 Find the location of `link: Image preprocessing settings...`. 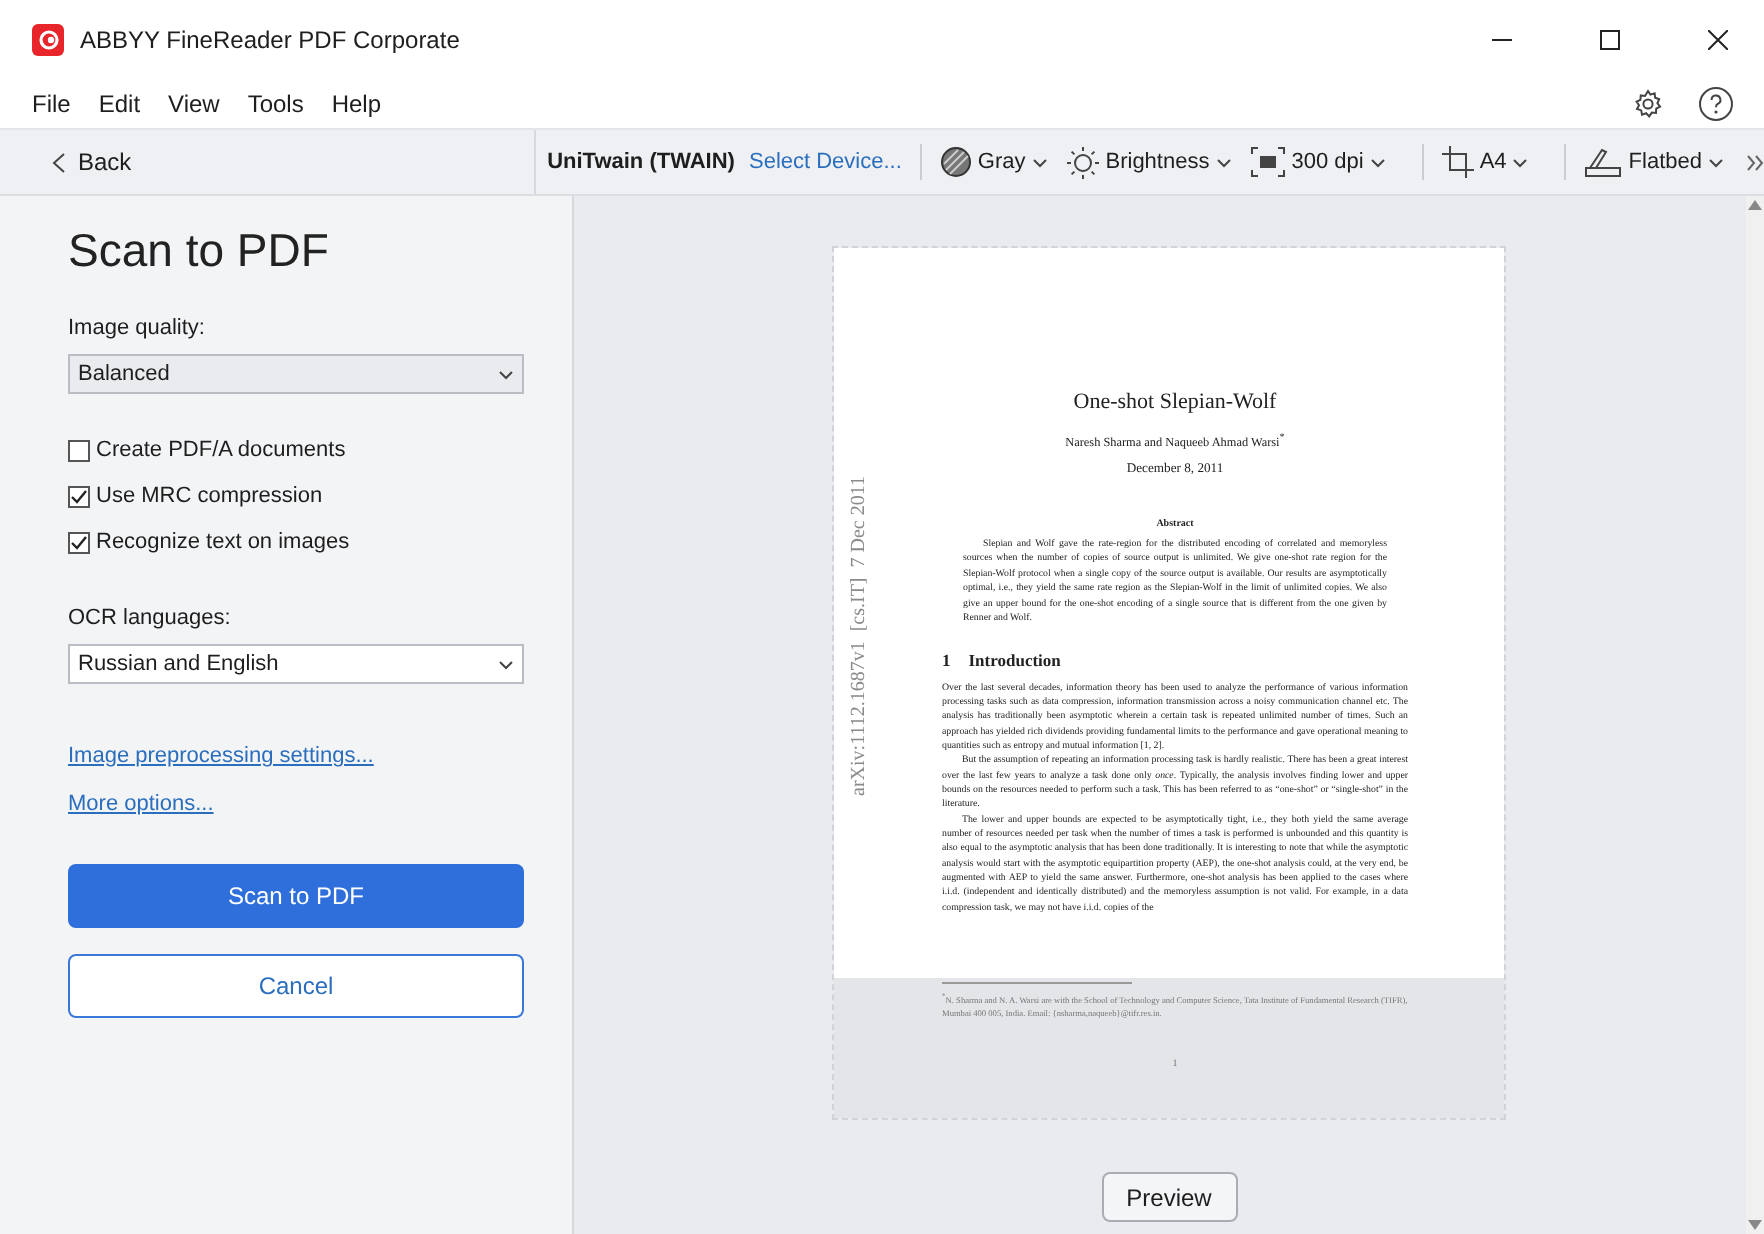

link: Image preprocessing settings... is located at coordinates (221, 756).